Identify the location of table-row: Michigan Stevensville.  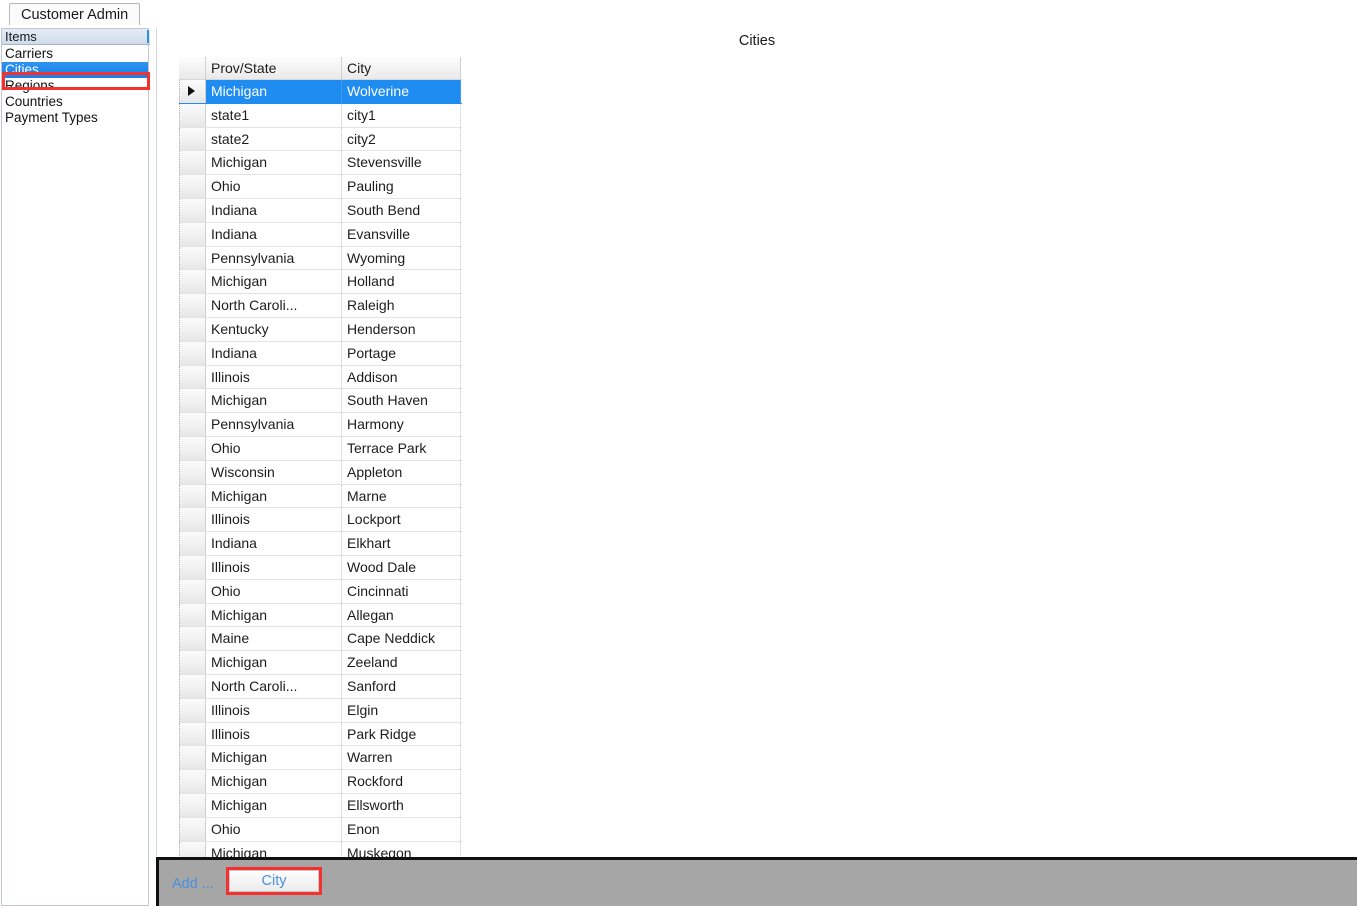
(320, 163).